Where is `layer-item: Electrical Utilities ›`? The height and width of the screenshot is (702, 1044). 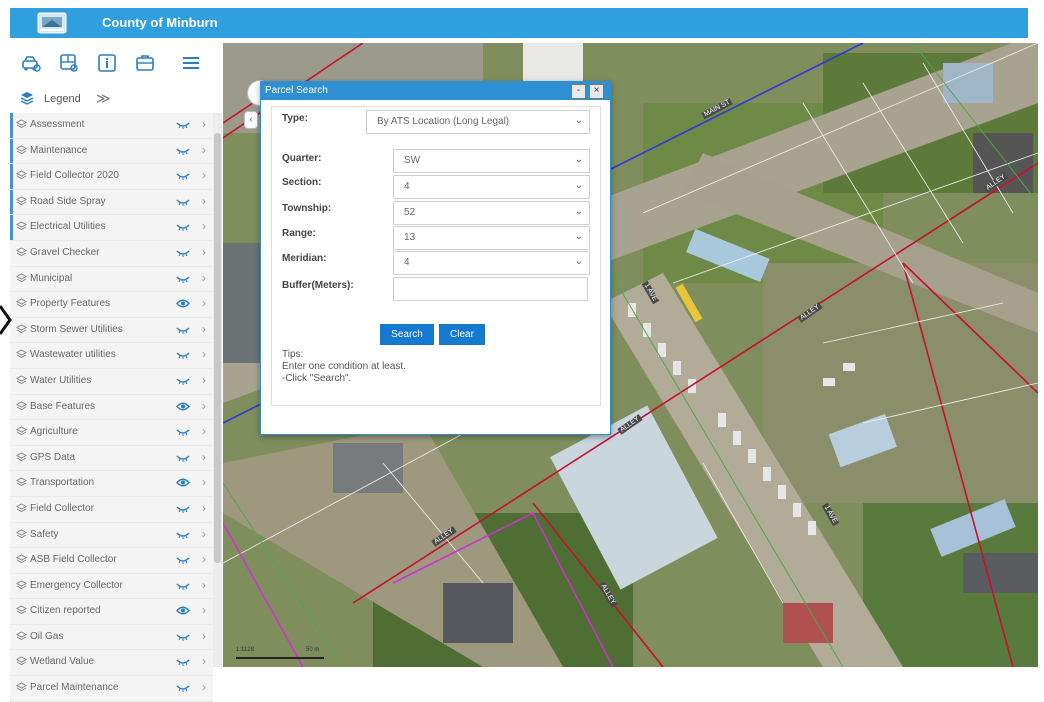 layer-item: Electrical Utilities › is located at coordinates (111, 228).